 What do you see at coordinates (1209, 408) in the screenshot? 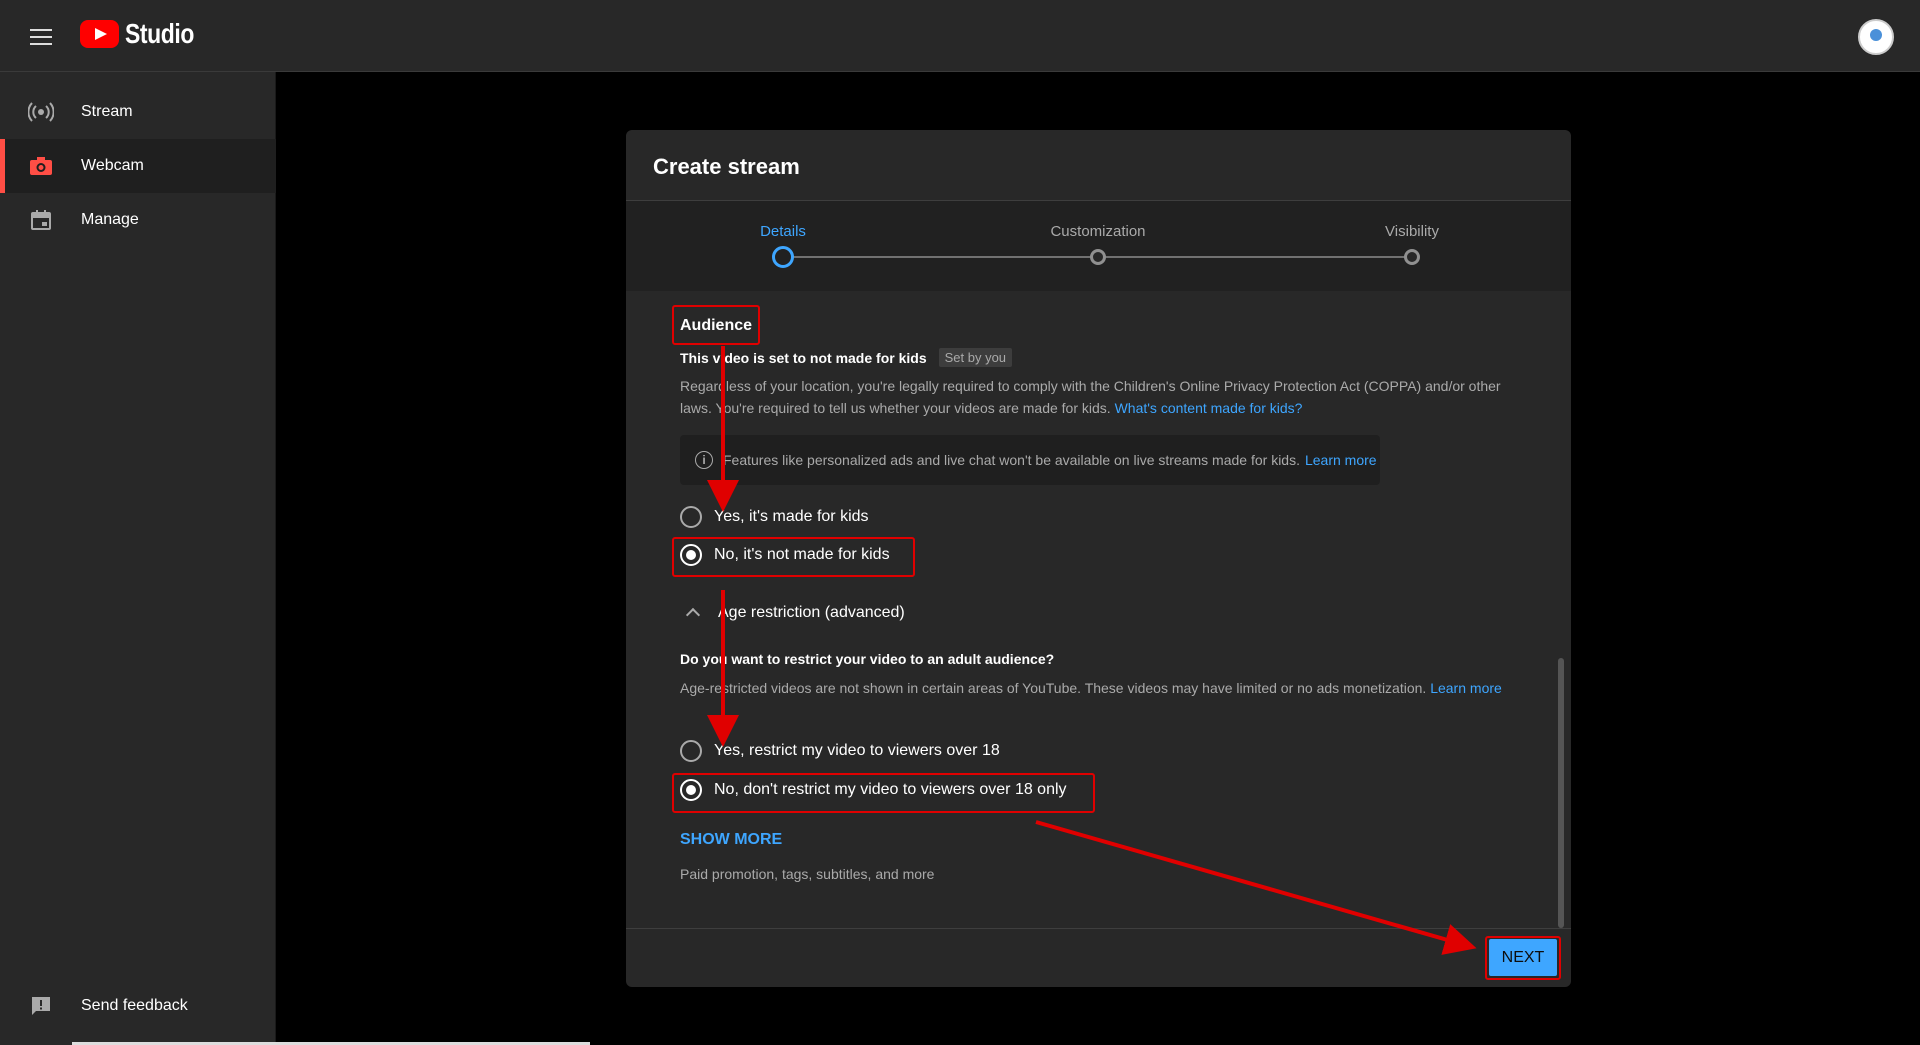
I see `made-for-kids-link: What's content made for kids?` at bounding box center [1209, 408].